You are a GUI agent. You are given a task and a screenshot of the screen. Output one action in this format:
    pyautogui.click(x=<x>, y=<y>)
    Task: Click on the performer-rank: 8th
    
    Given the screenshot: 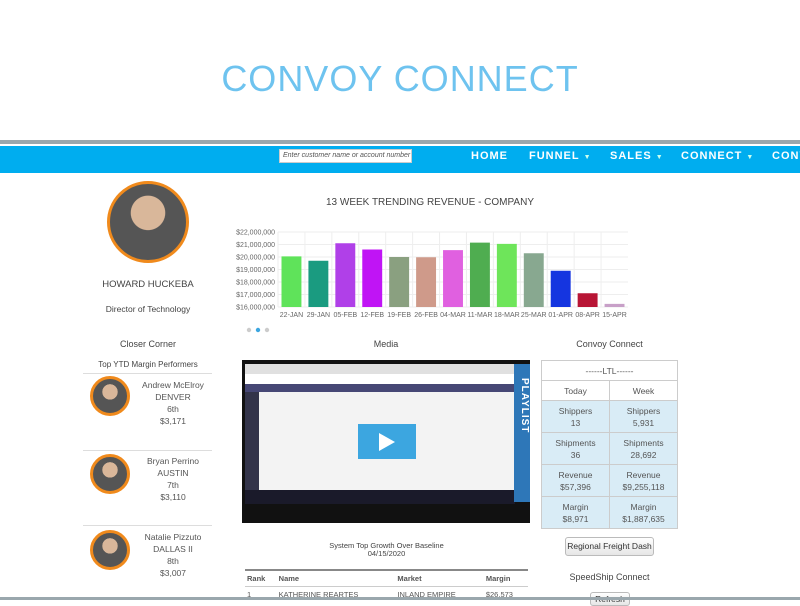 What is the action you would take?
    pyautogui.click(x=173, y=561)
    